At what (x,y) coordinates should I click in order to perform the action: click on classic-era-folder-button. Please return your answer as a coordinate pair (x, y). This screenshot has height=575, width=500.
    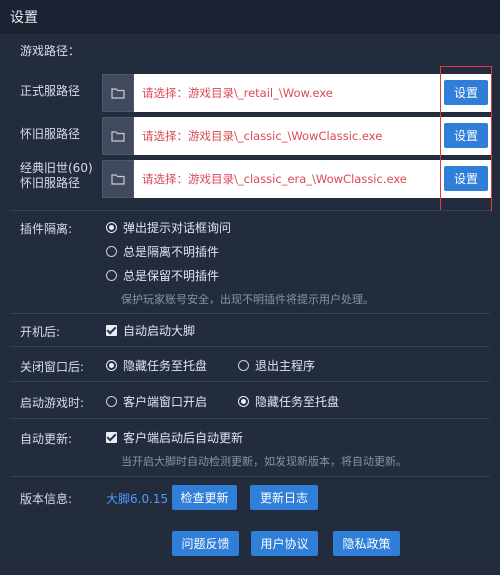
    Looking at the image, I should click on (118, 179).